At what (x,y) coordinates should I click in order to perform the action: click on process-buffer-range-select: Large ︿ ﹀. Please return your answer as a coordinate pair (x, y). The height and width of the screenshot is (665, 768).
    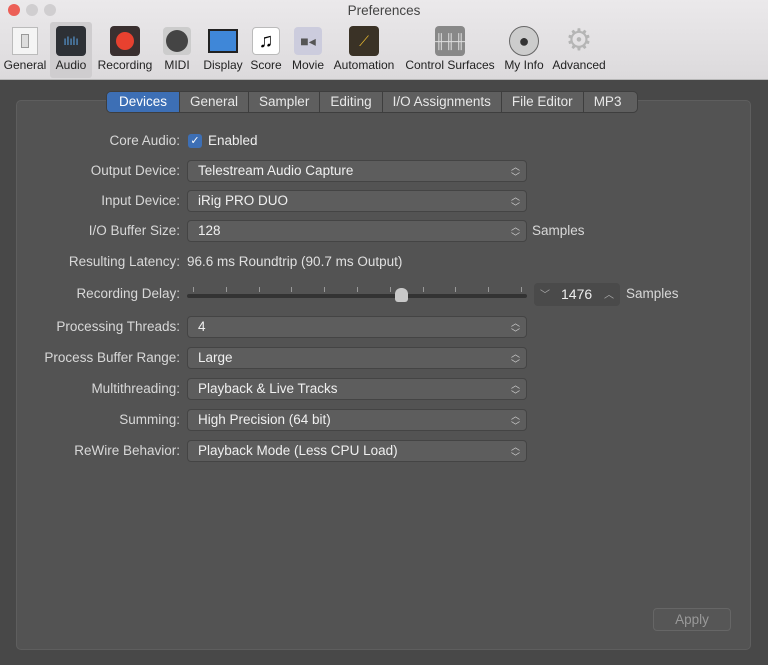
    Looking at the image, I should click on (357, 358).